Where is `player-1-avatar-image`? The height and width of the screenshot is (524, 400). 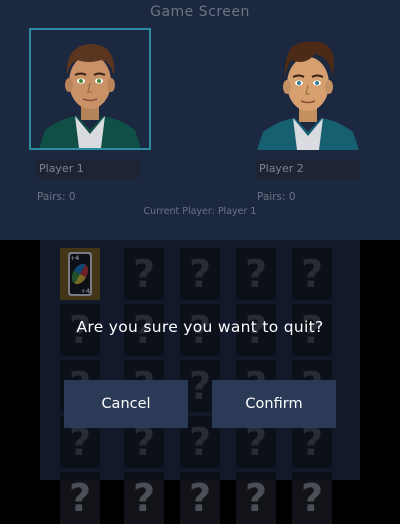 player-1-avatar-image is located at coordinates (90, 89).